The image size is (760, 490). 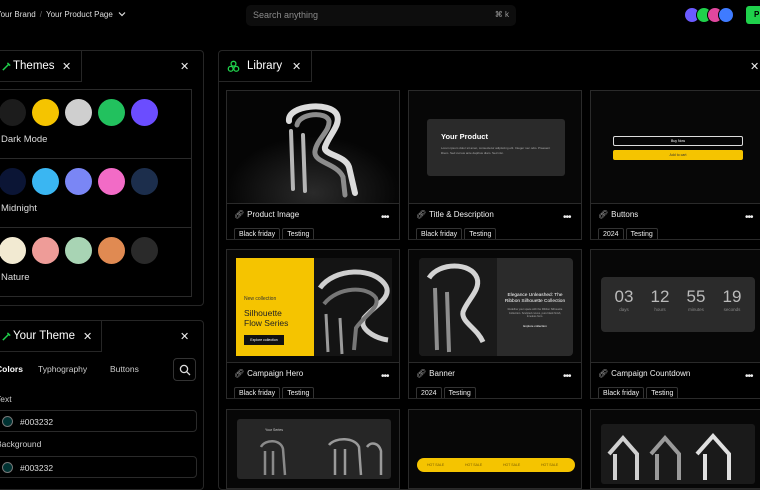 What do you see at coordinates (124, 369) in the screenshot?
I see `tab-buttons: Buttons` at bounding box center [124, 369].